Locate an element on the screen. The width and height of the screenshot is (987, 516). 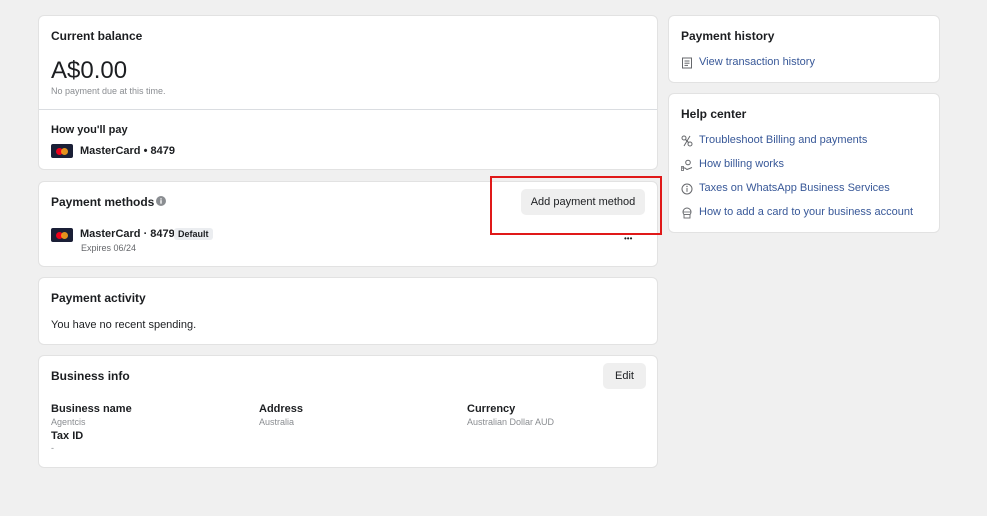
tools-icon is located at coordinates (687, 141).